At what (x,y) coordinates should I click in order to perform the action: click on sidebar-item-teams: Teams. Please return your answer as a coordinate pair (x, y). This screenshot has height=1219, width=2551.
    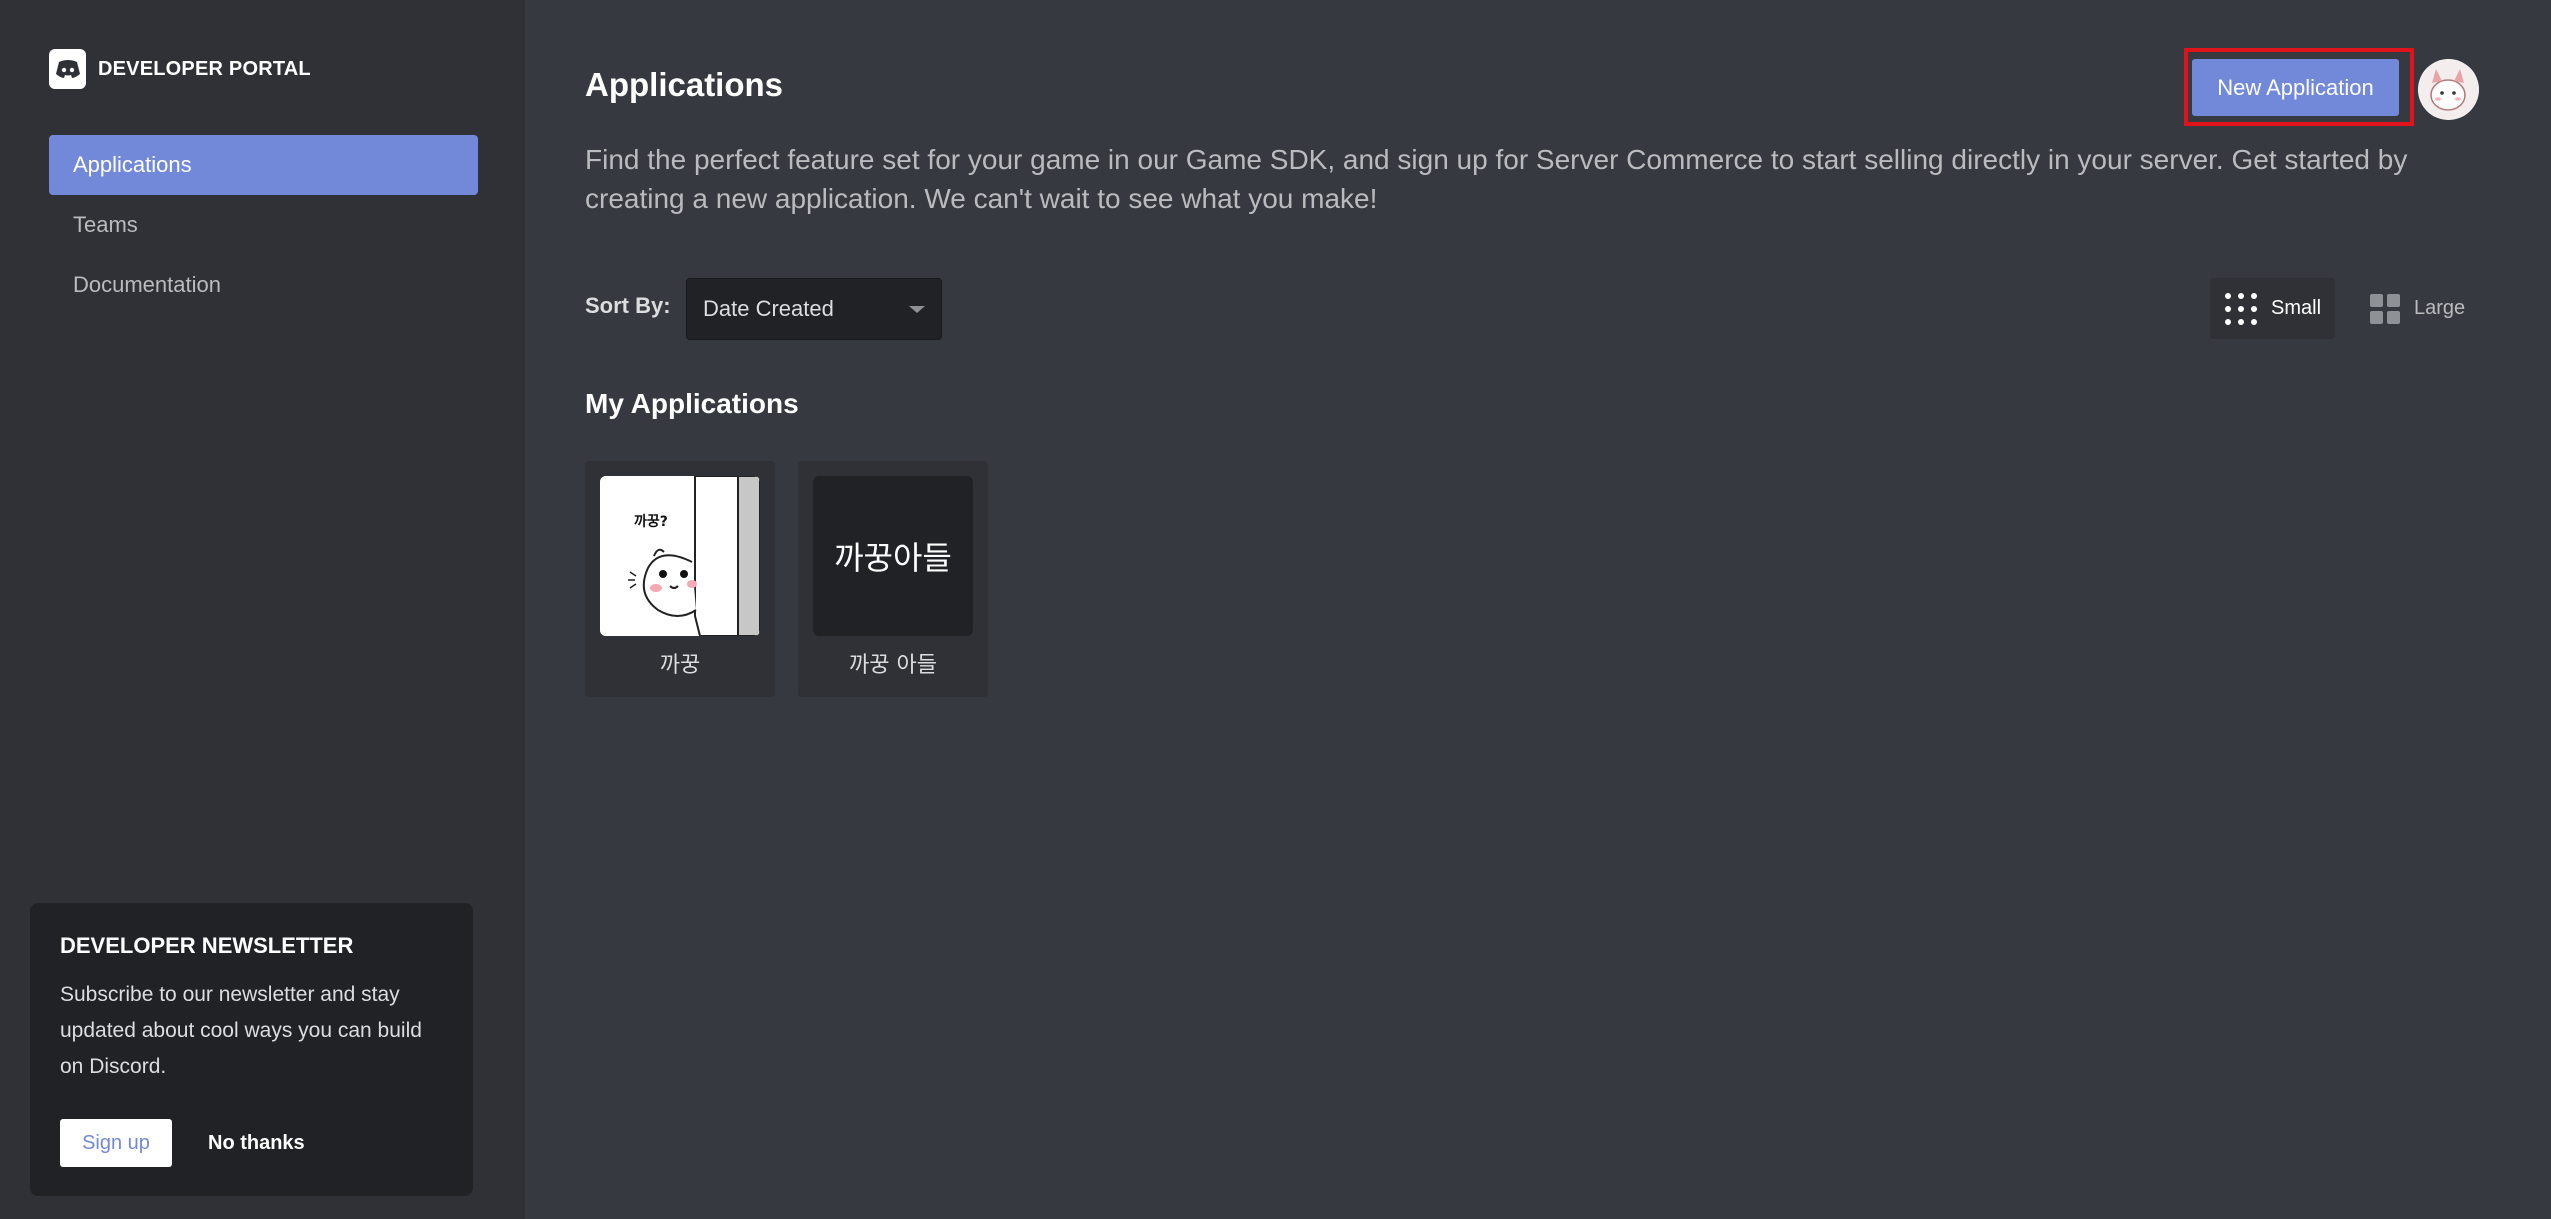
    Looking at the image, I should click on (263, 225).